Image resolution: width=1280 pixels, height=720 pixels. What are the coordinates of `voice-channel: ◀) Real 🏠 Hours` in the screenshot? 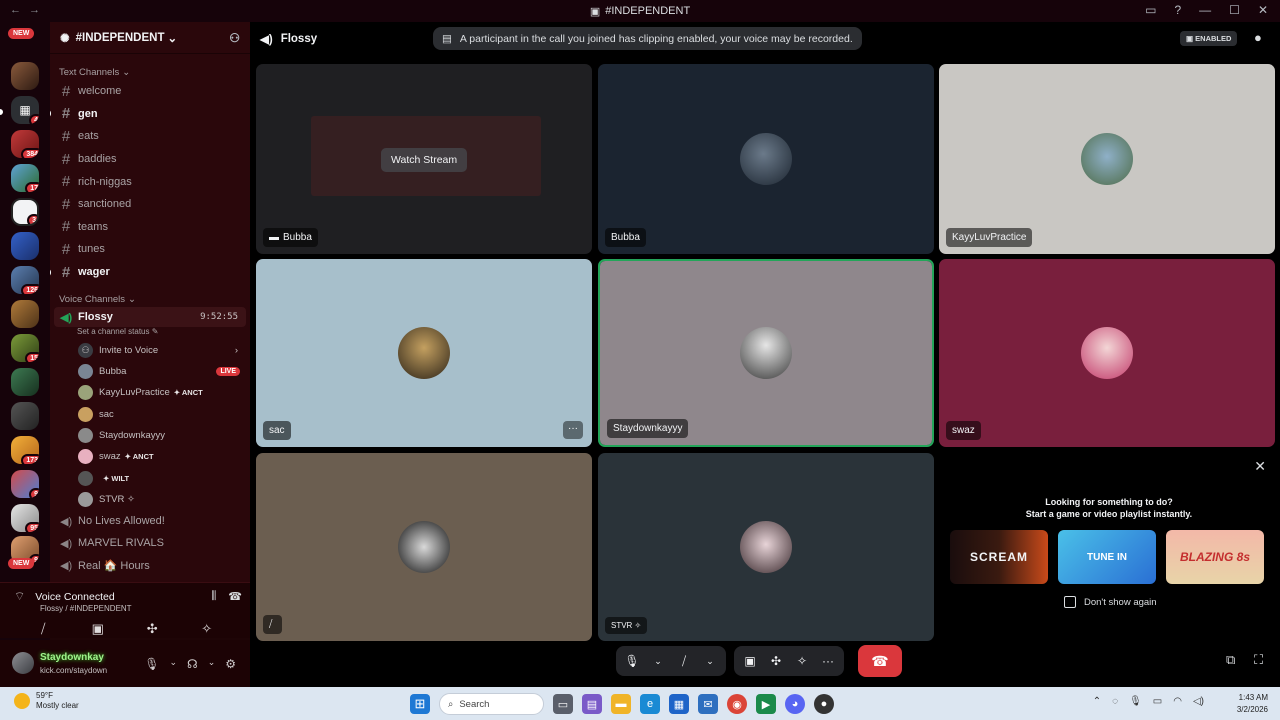 It's located at (150, 565).